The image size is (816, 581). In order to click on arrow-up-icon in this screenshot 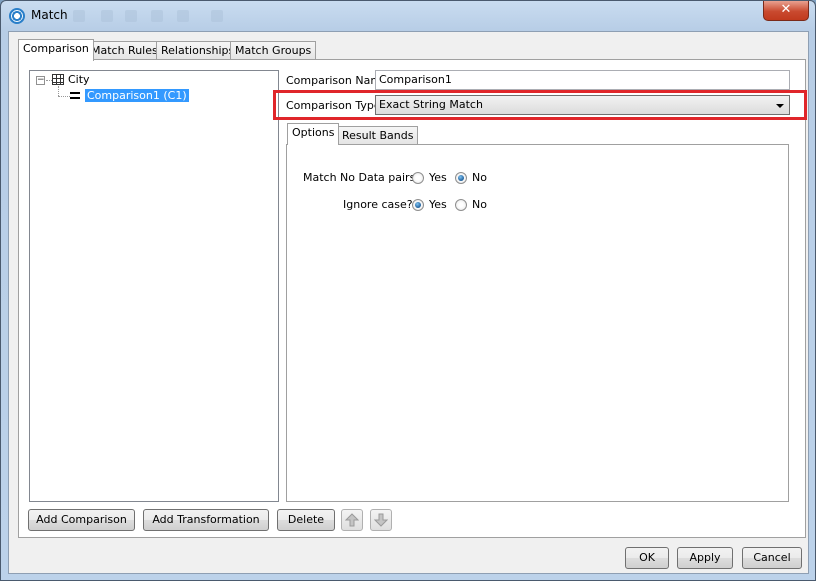, I will do `click(352, 520)`.